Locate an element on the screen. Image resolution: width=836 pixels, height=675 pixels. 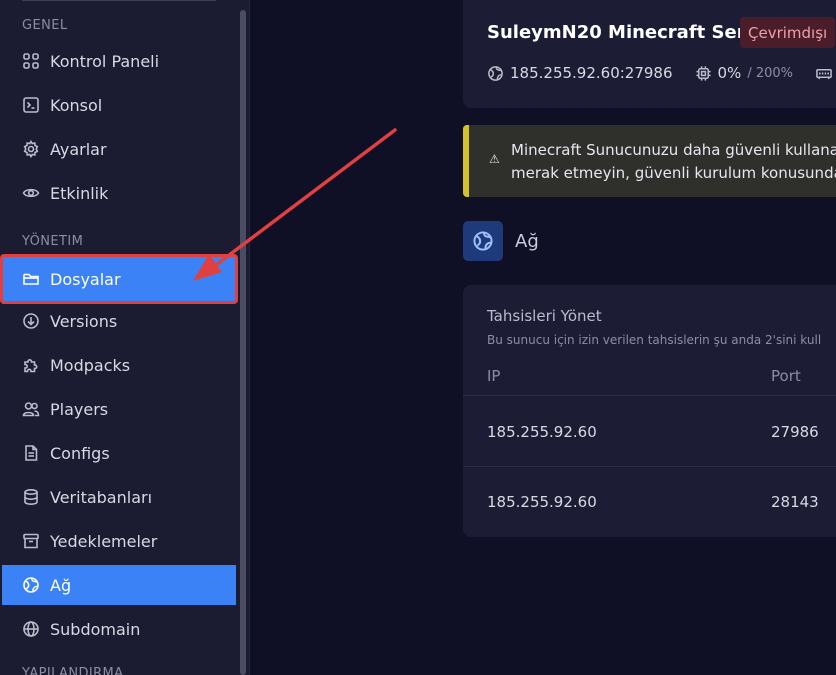
globe-icon is located at coordinates (31, 629).